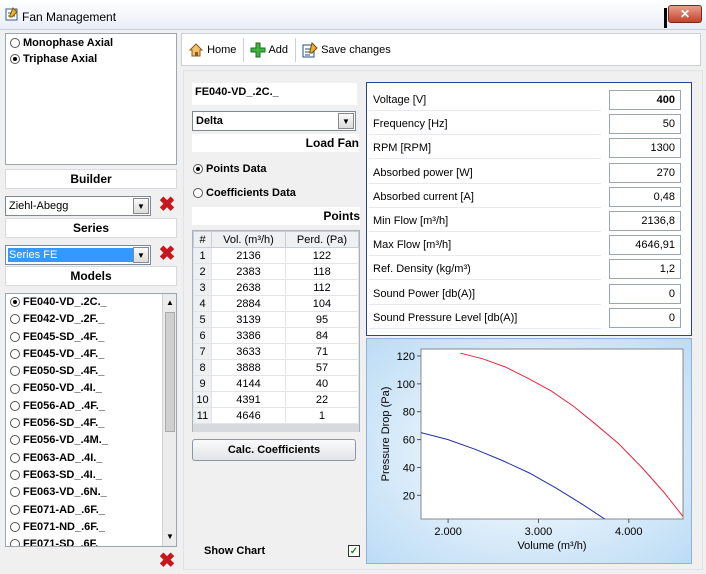 This screenshot has height=574, width=706. What do you see at coordinates (91, 228) in the screenshot?
I see `series-header: Series` at bounding box center [91, 228].